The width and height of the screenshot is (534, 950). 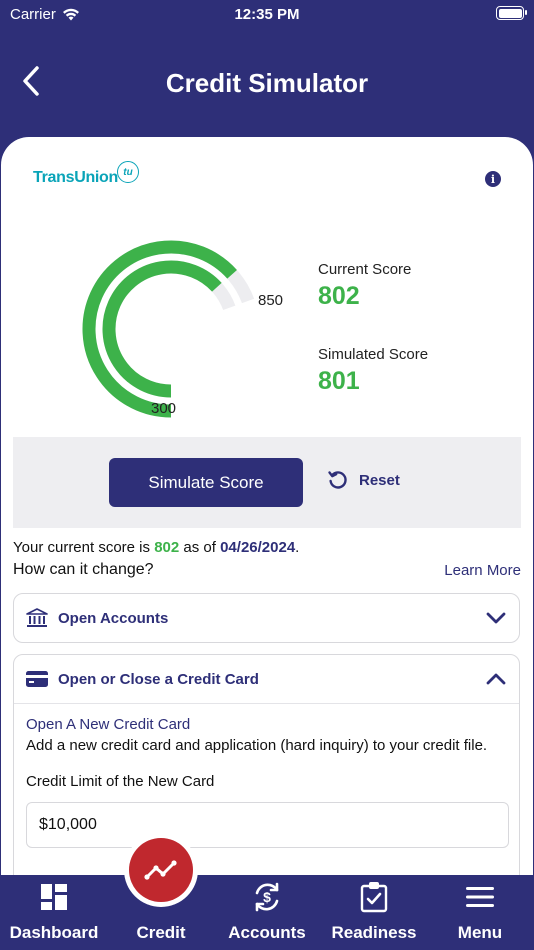 I want to click on summary-suffix: ., so click(x=297, y=547).